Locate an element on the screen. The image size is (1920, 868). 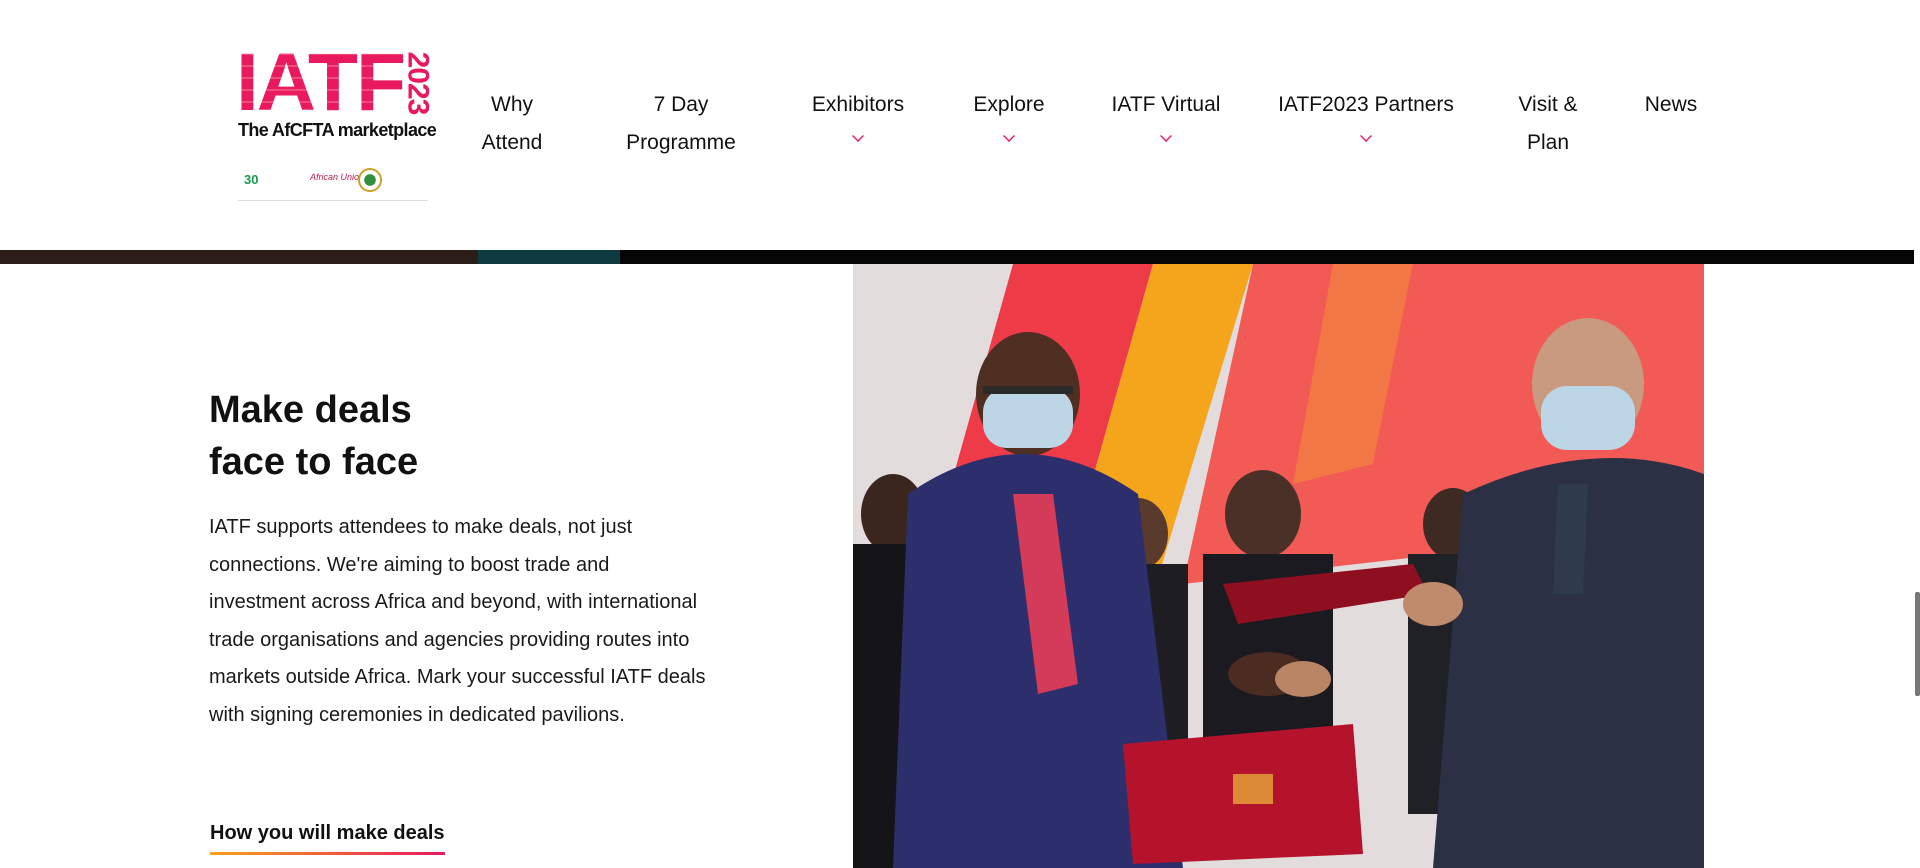
nav-item-iatf-virtual: IATF Virtual is located at coordinates (1166, 114).